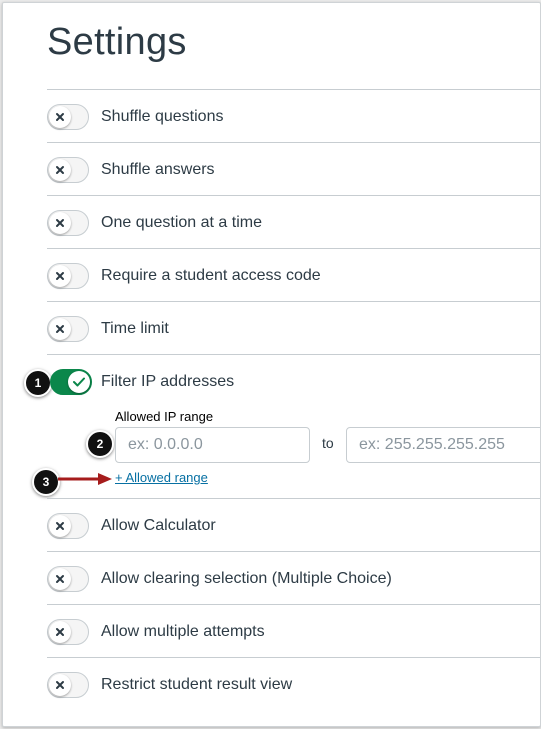 This screenshot has height=729, width=541. Describe the element at coordinates (162, 116) in the screenshot. I see `setting-label-shuffle-questions: Shuffle questions` at that location.